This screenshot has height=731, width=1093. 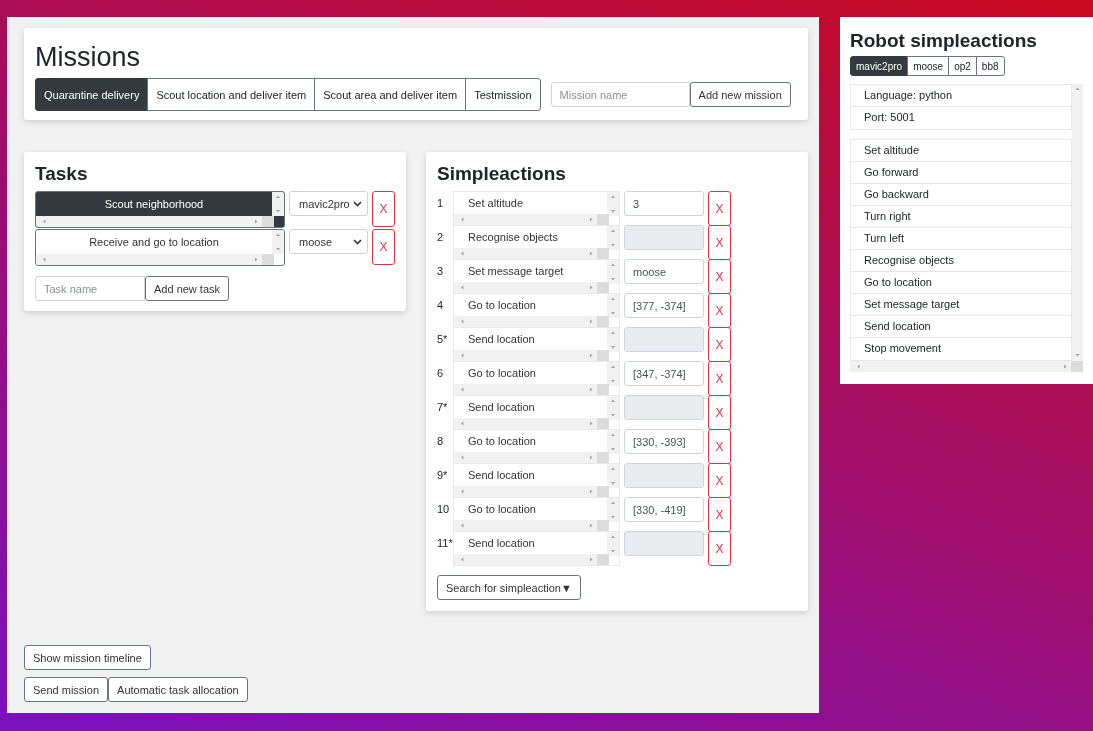 What do you see at coordinates (961, 195) in the screenshot?
I see `robot-action-item: Go backward` at bounding box center [961, 195].